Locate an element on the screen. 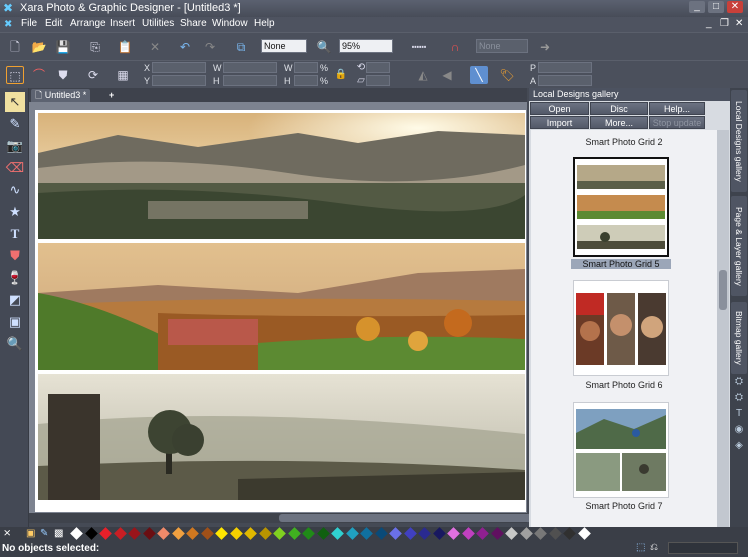 This screenshot has height=557, width=748. doc-restore-button: ❐ is located at coordinates (724, 23).